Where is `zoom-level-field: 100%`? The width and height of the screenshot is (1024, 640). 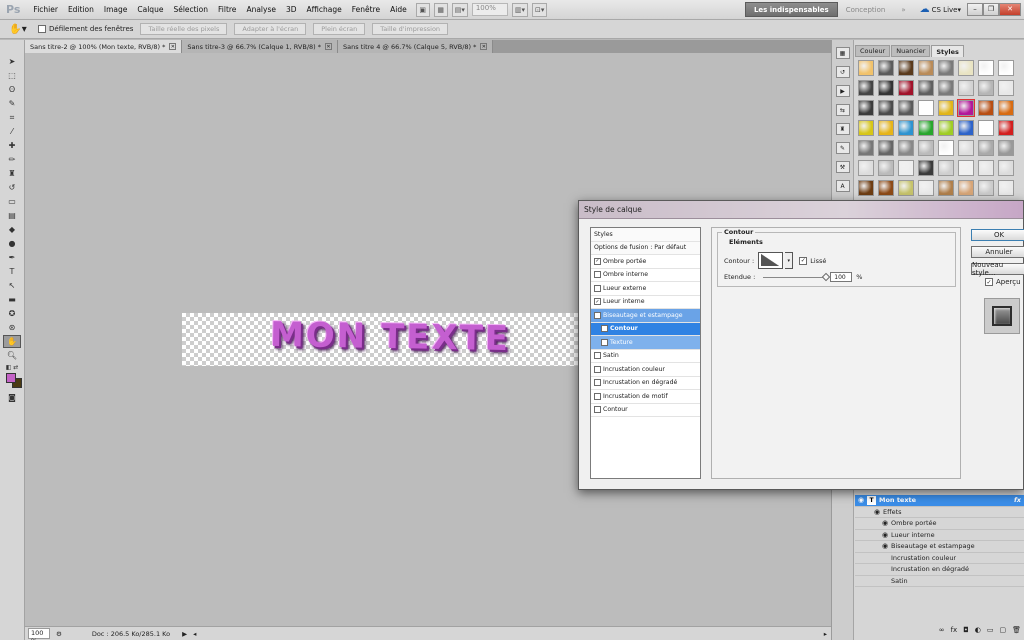 zoom-level-field: 100% is located at coordinates (489, 9).